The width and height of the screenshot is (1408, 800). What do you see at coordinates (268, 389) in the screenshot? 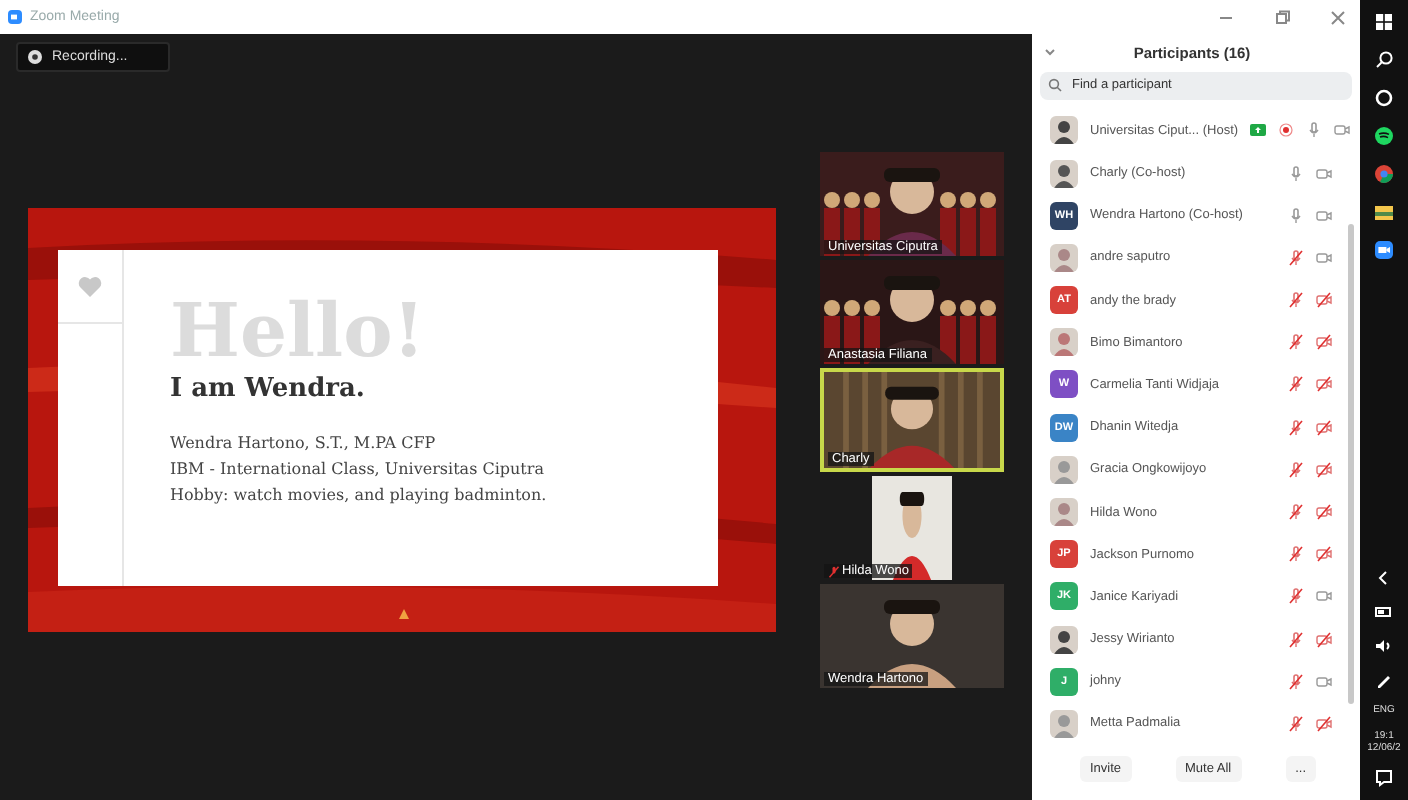
I see `slide-subheading: I am Wendra.` at bounding box center [268, 389].